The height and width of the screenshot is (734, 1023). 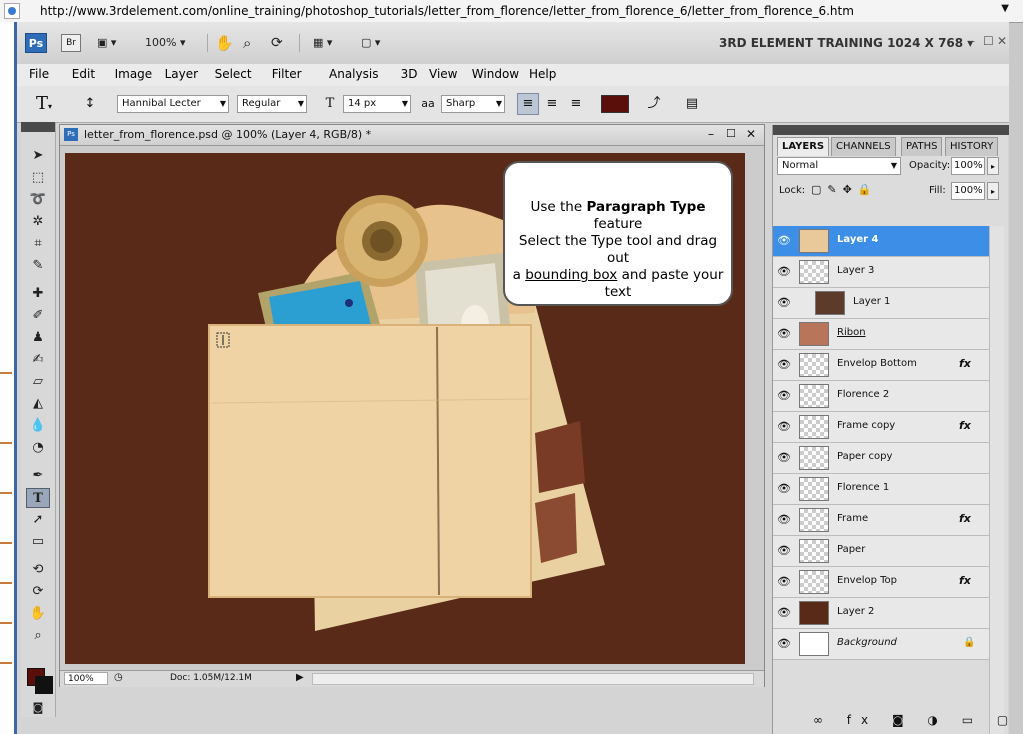 What do you see at coordinates (38, 404) in the screenshot?
I see `paint-bucket-tool-icon: ◭` at bounding box center [38, 404].